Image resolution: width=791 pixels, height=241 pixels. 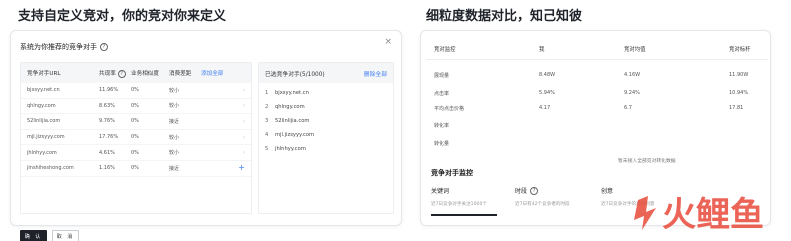 What do you see at coordinates (295, 74) in the screenshot?
I see `selected-title: 已选竞争对手(5/1000)` at bounding box center [295, 74].